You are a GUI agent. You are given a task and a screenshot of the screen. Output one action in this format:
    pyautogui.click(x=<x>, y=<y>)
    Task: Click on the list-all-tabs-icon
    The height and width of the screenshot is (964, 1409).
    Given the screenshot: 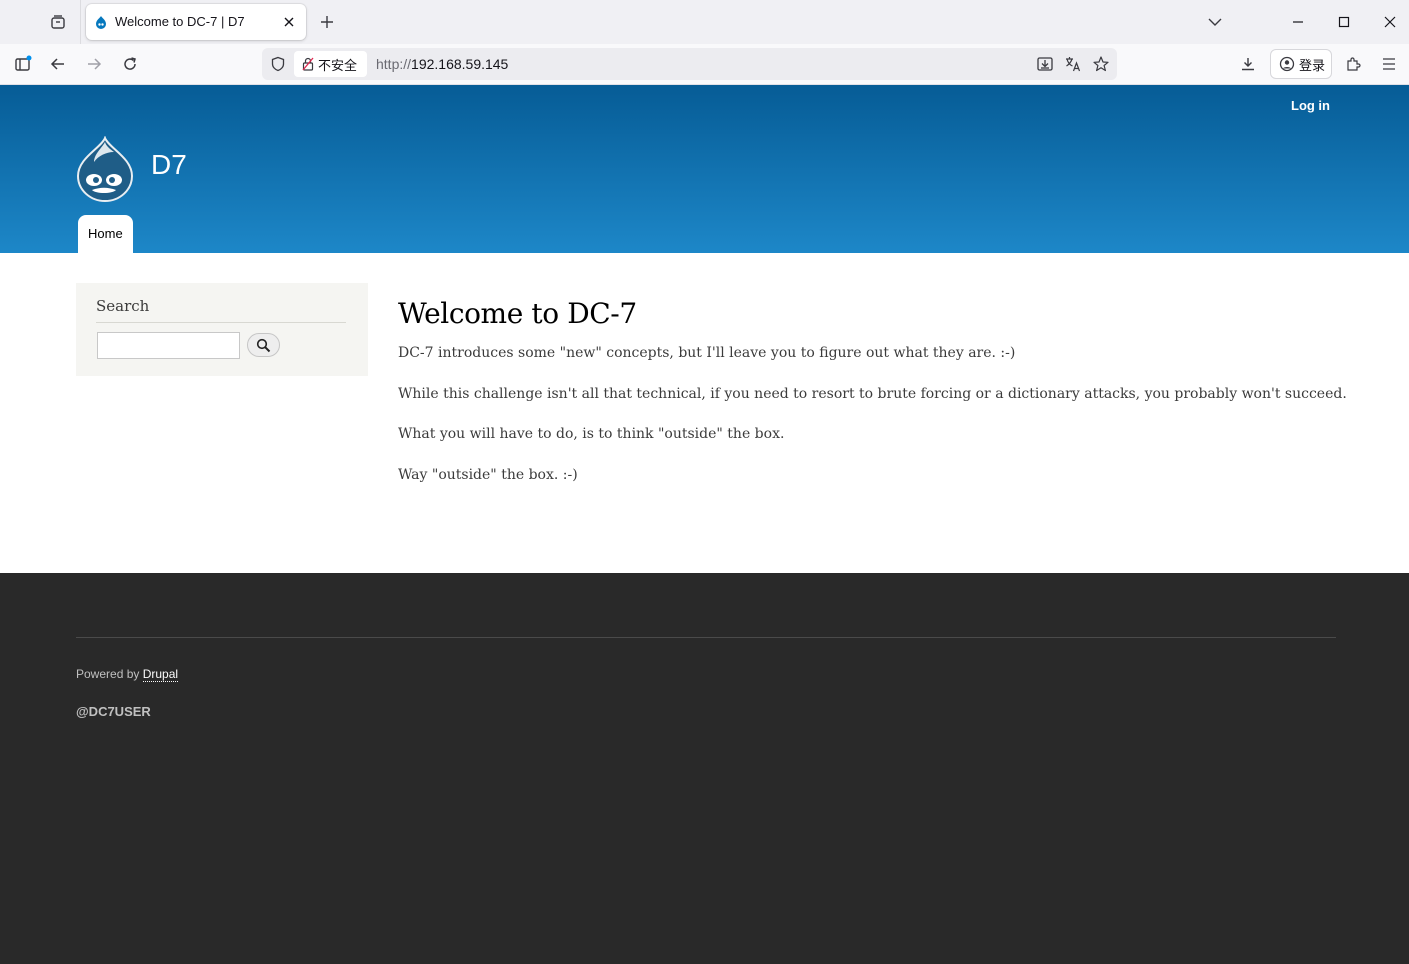 What is the action you would take?
    pyautogui.click(x=1215, y=22)
    